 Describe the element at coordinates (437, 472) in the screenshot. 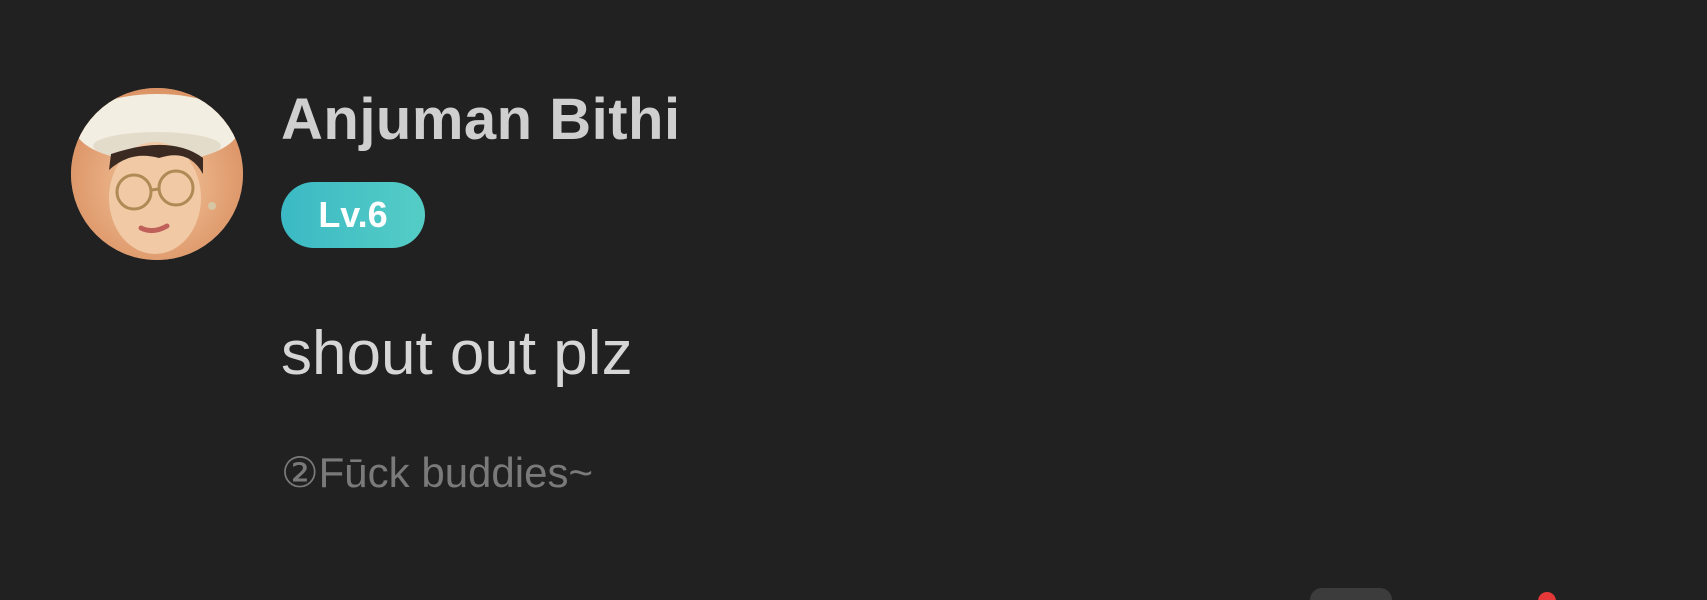

I see `community-tag: ②Fūck buddies~` at that location.